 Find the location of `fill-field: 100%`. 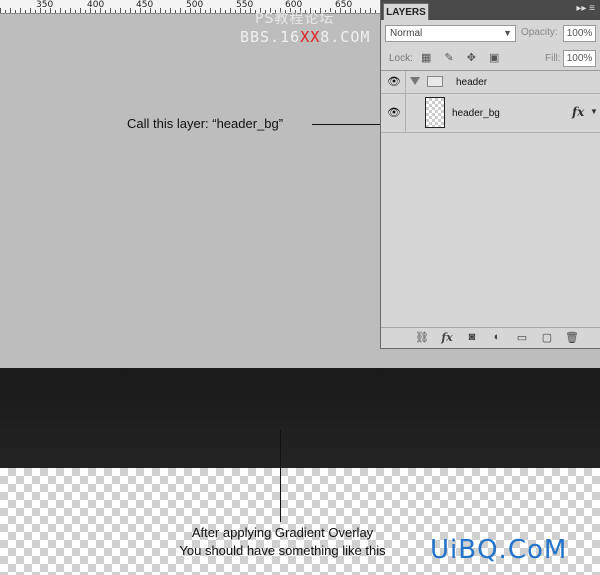

fill-field: 100% is located at coordinates (579, 58).